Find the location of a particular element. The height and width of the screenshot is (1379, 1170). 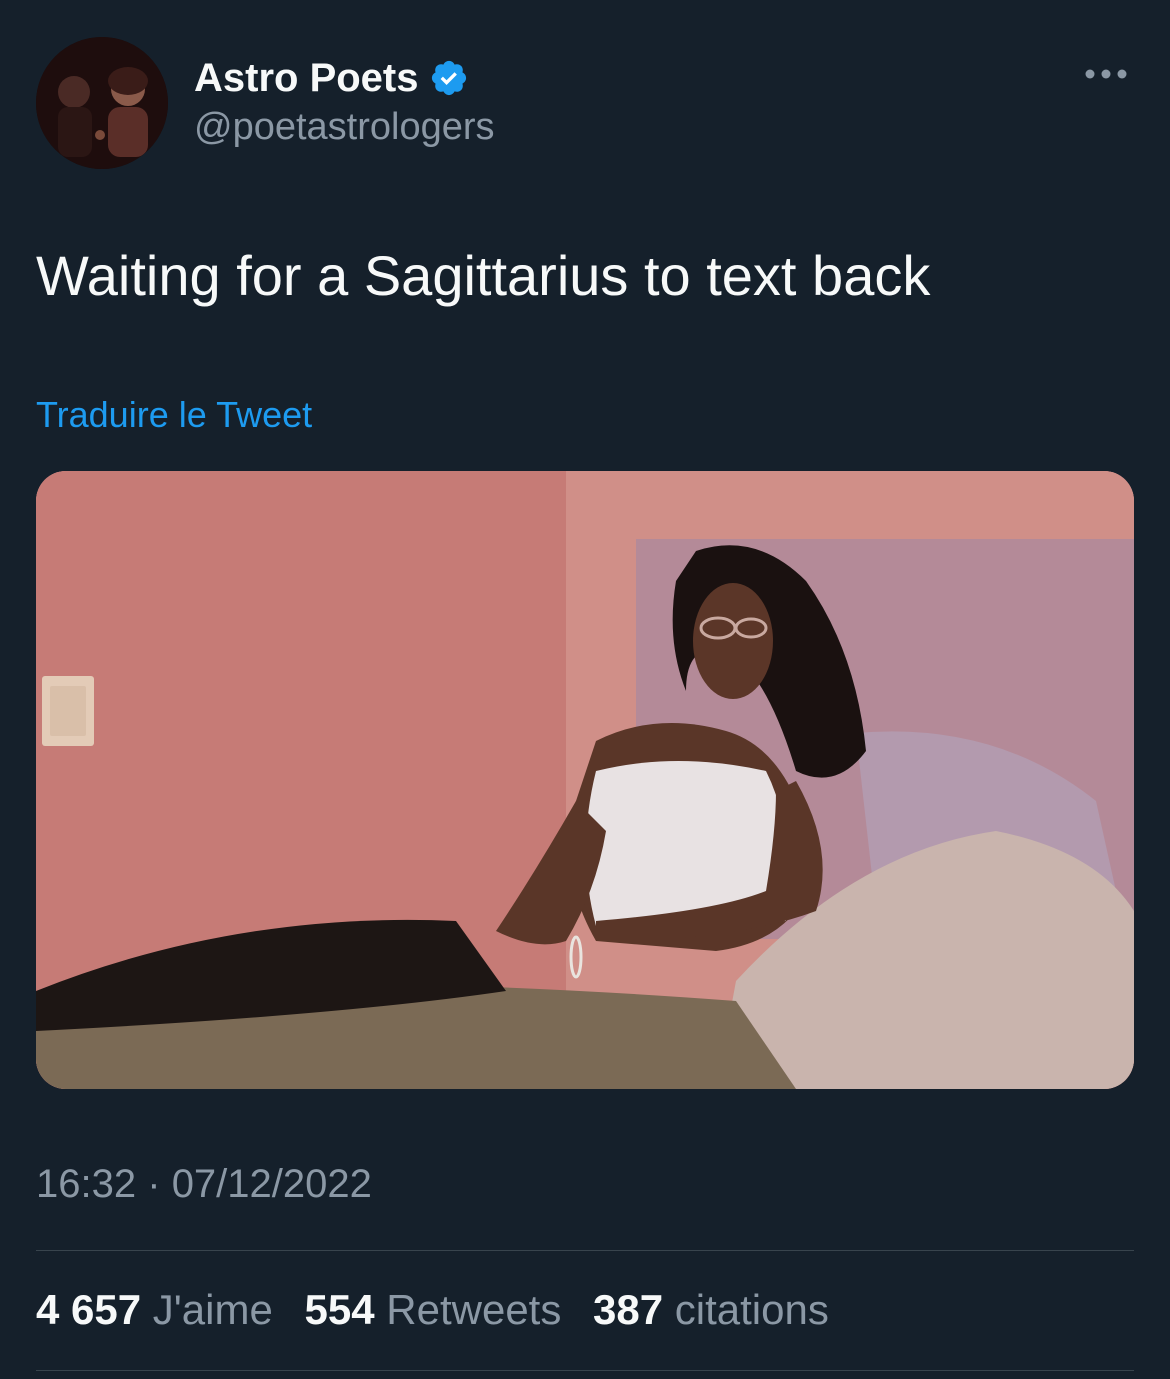

likes-count: 4 657 is located at coordinates (89, 1309).